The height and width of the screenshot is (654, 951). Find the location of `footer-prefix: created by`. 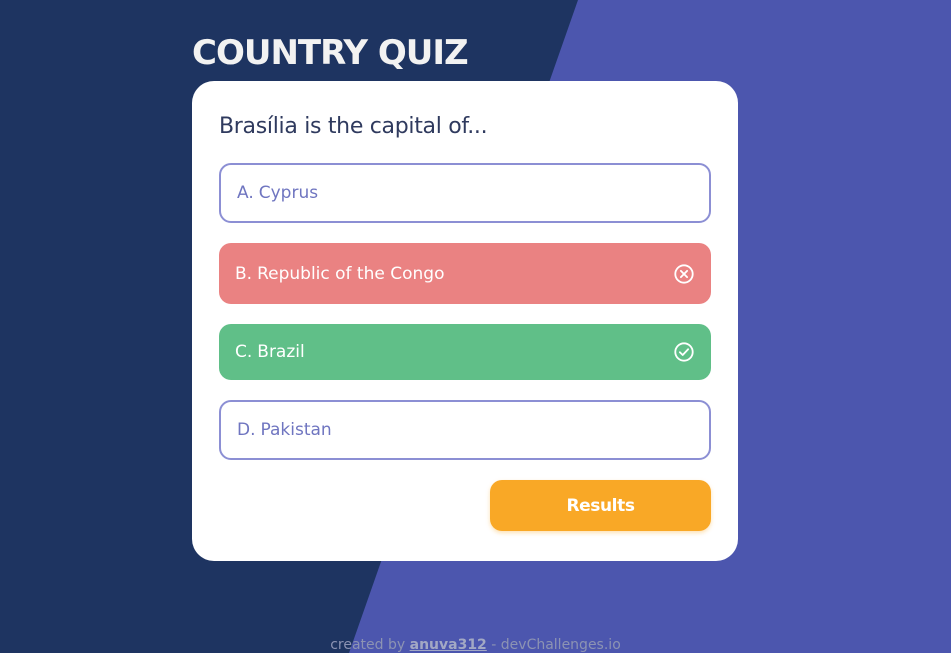

footer-prefix: created by is located at coordinates (368, 645).